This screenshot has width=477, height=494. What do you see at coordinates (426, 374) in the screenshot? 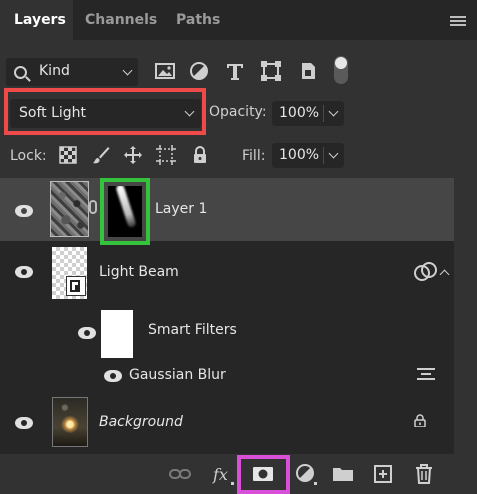
I see `filter-blending-options-icon` at bounding box center [426, 374].